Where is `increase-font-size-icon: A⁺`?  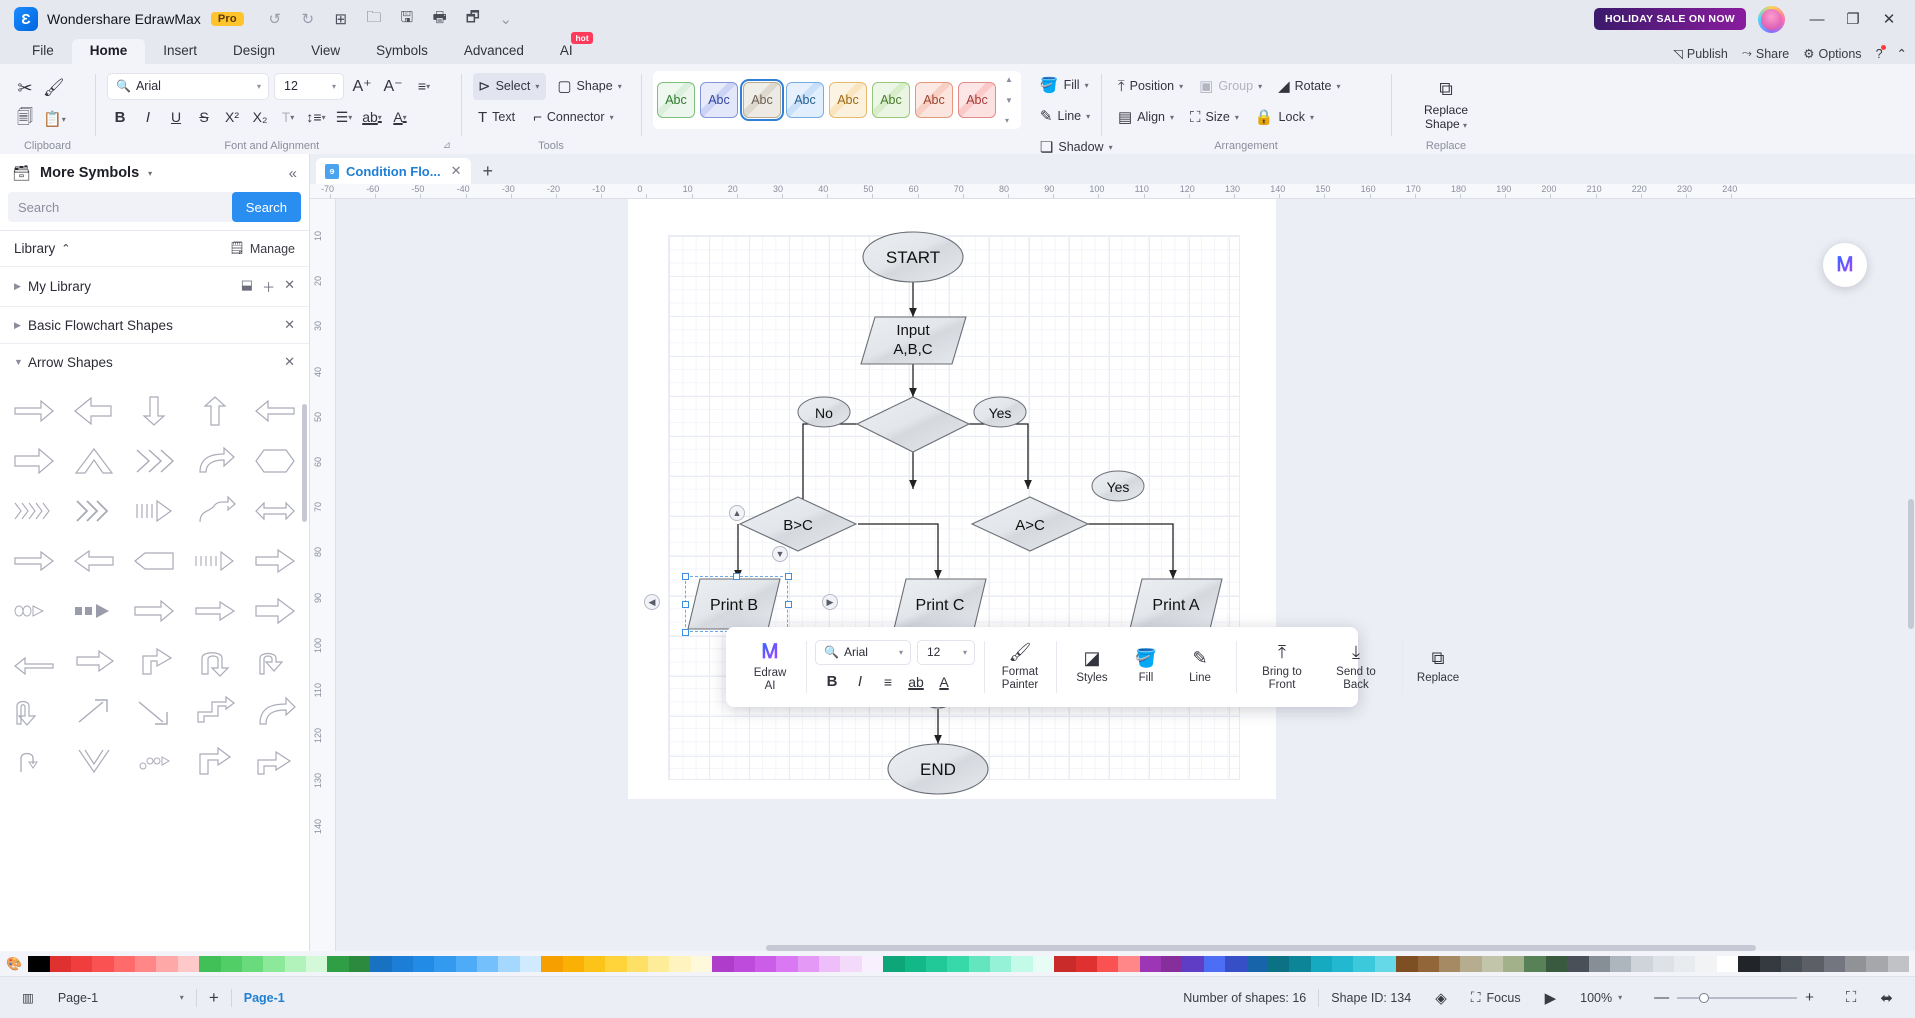
increase-font-size-icon: A⁺ is located at coordinates (362, 86).